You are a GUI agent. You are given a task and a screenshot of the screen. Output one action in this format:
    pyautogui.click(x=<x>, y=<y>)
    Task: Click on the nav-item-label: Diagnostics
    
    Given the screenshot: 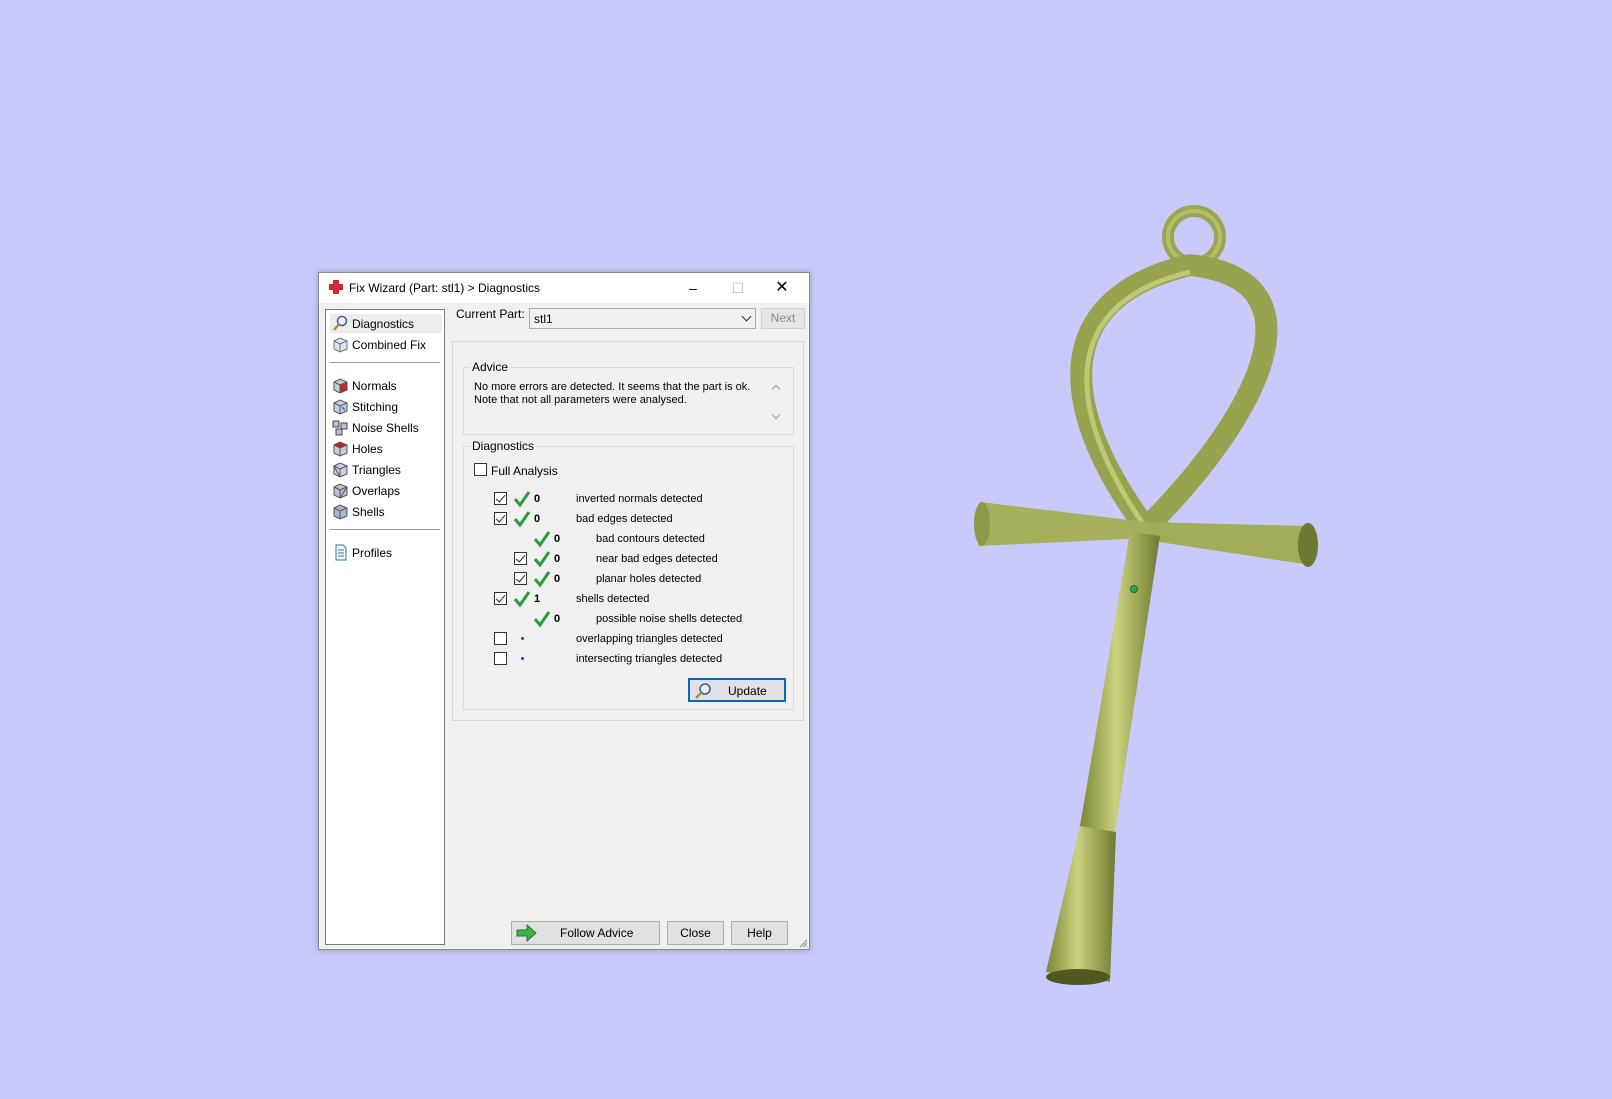 What is the action you would take?
    pyautogui.click(x=383, y=324)
    